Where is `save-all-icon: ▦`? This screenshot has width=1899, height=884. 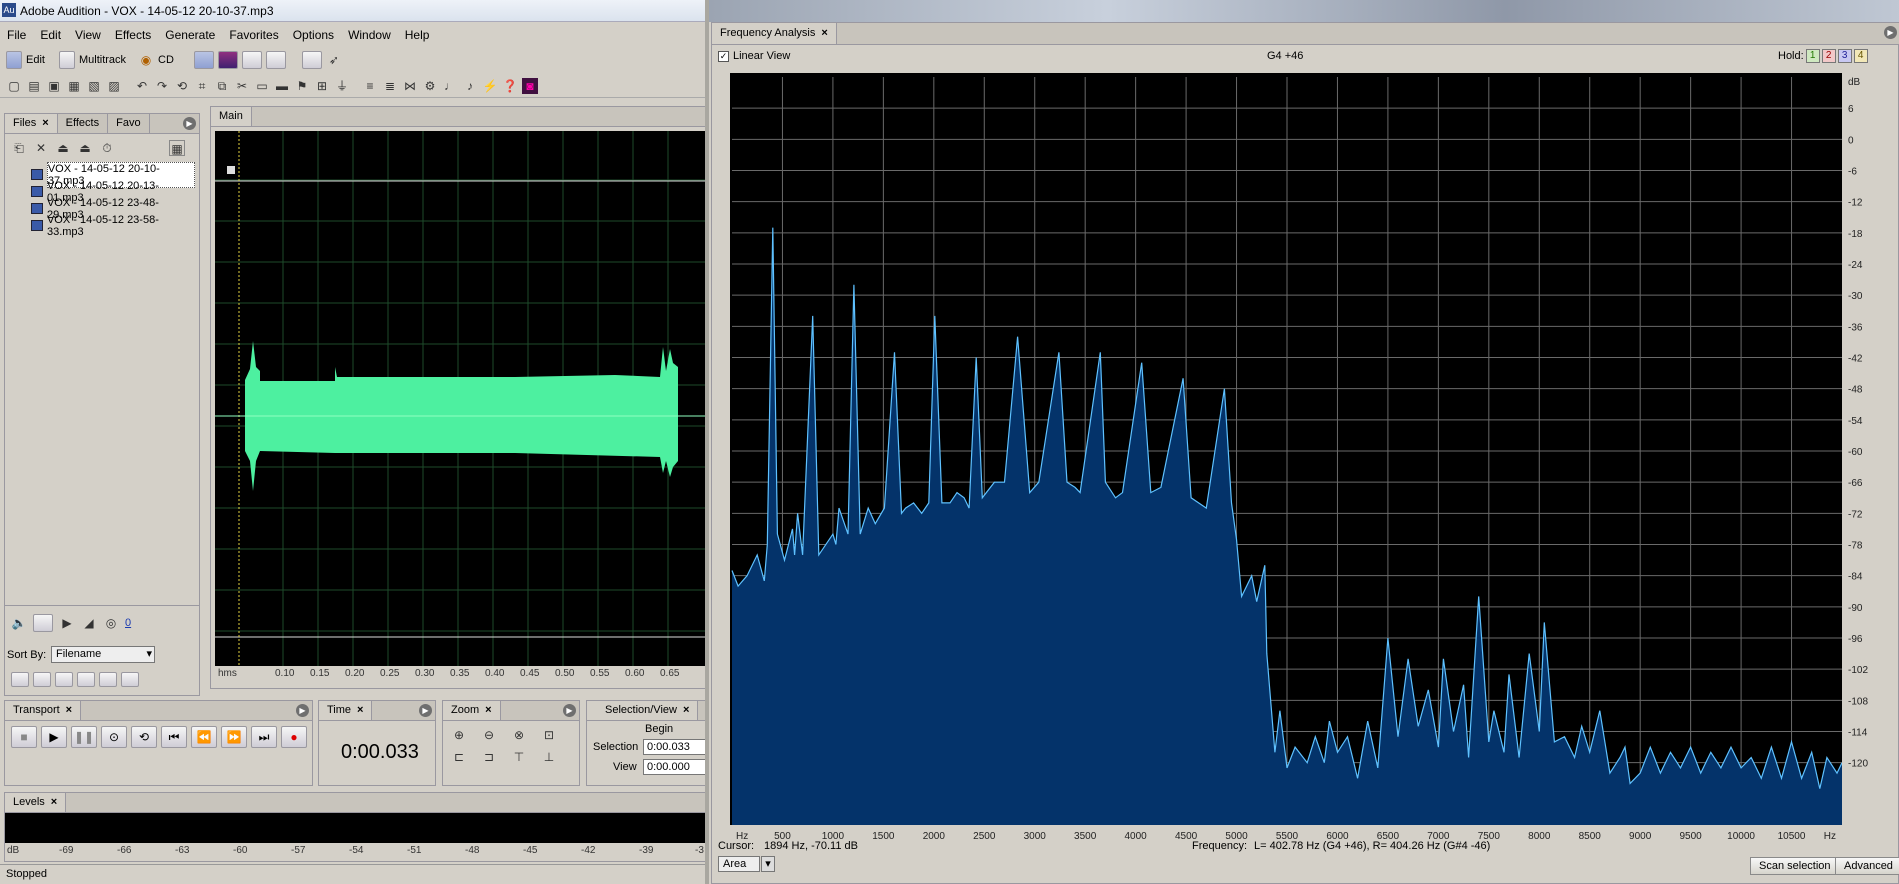 save-all-icon: ▦ is located at coordinates (74, 86).